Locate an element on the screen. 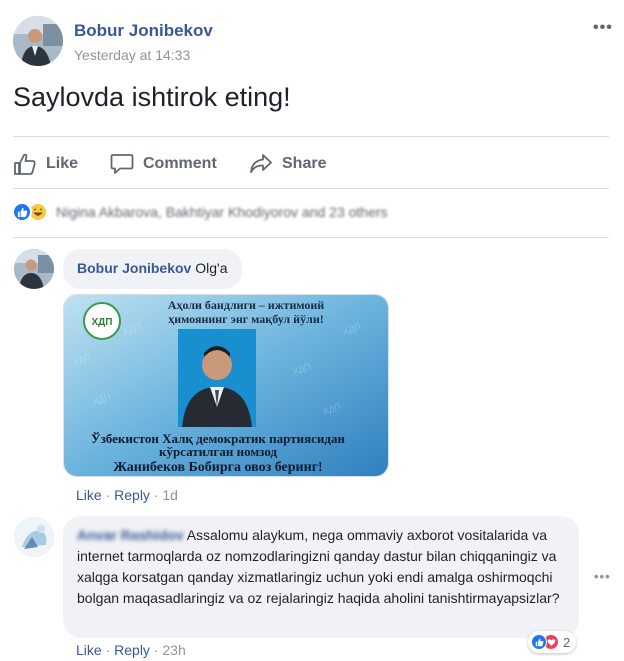 This screenshot has width=624, height=661. comment-author-name: Bobur Jonibekov is located at coordinates (134, 268).